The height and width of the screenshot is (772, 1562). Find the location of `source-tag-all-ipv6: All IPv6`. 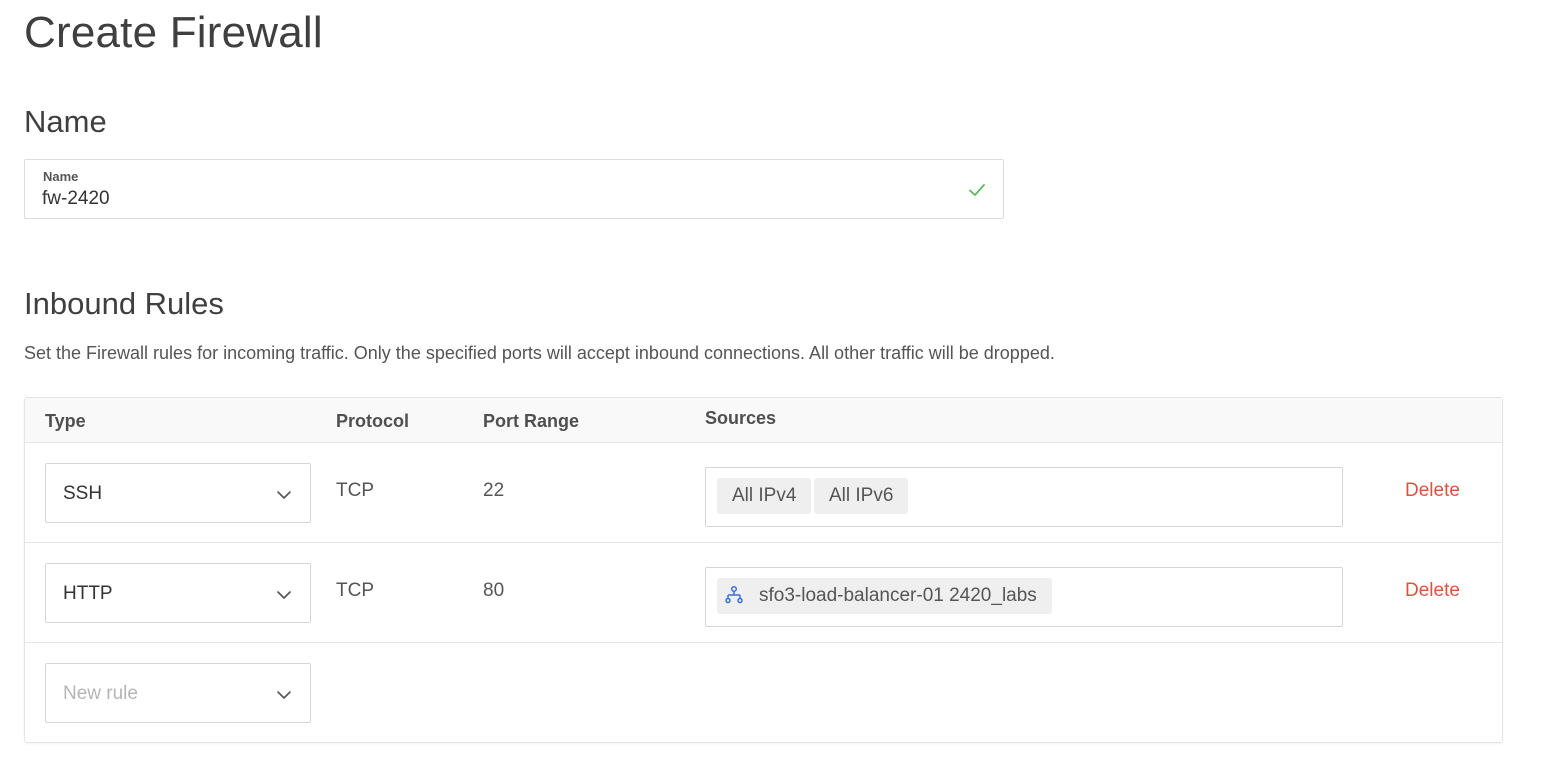

source-tag-all-ipv6: All IPv6 is located at coordinates (861, 496).